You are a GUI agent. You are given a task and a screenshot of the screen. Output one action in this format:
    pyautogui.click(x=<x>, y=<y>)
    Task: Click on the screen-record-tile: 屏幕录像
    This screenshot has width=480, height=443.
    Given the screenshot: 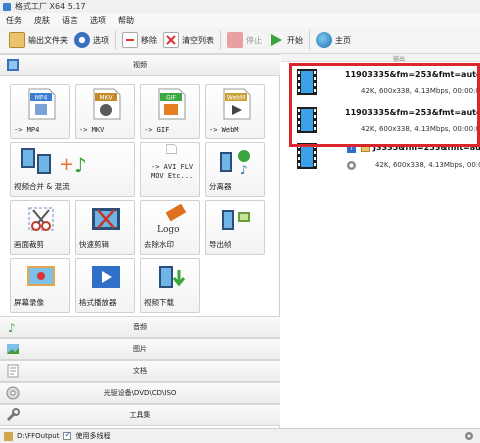 What is the action you would take?
    pyautogui.click(x=40, y=285)
    